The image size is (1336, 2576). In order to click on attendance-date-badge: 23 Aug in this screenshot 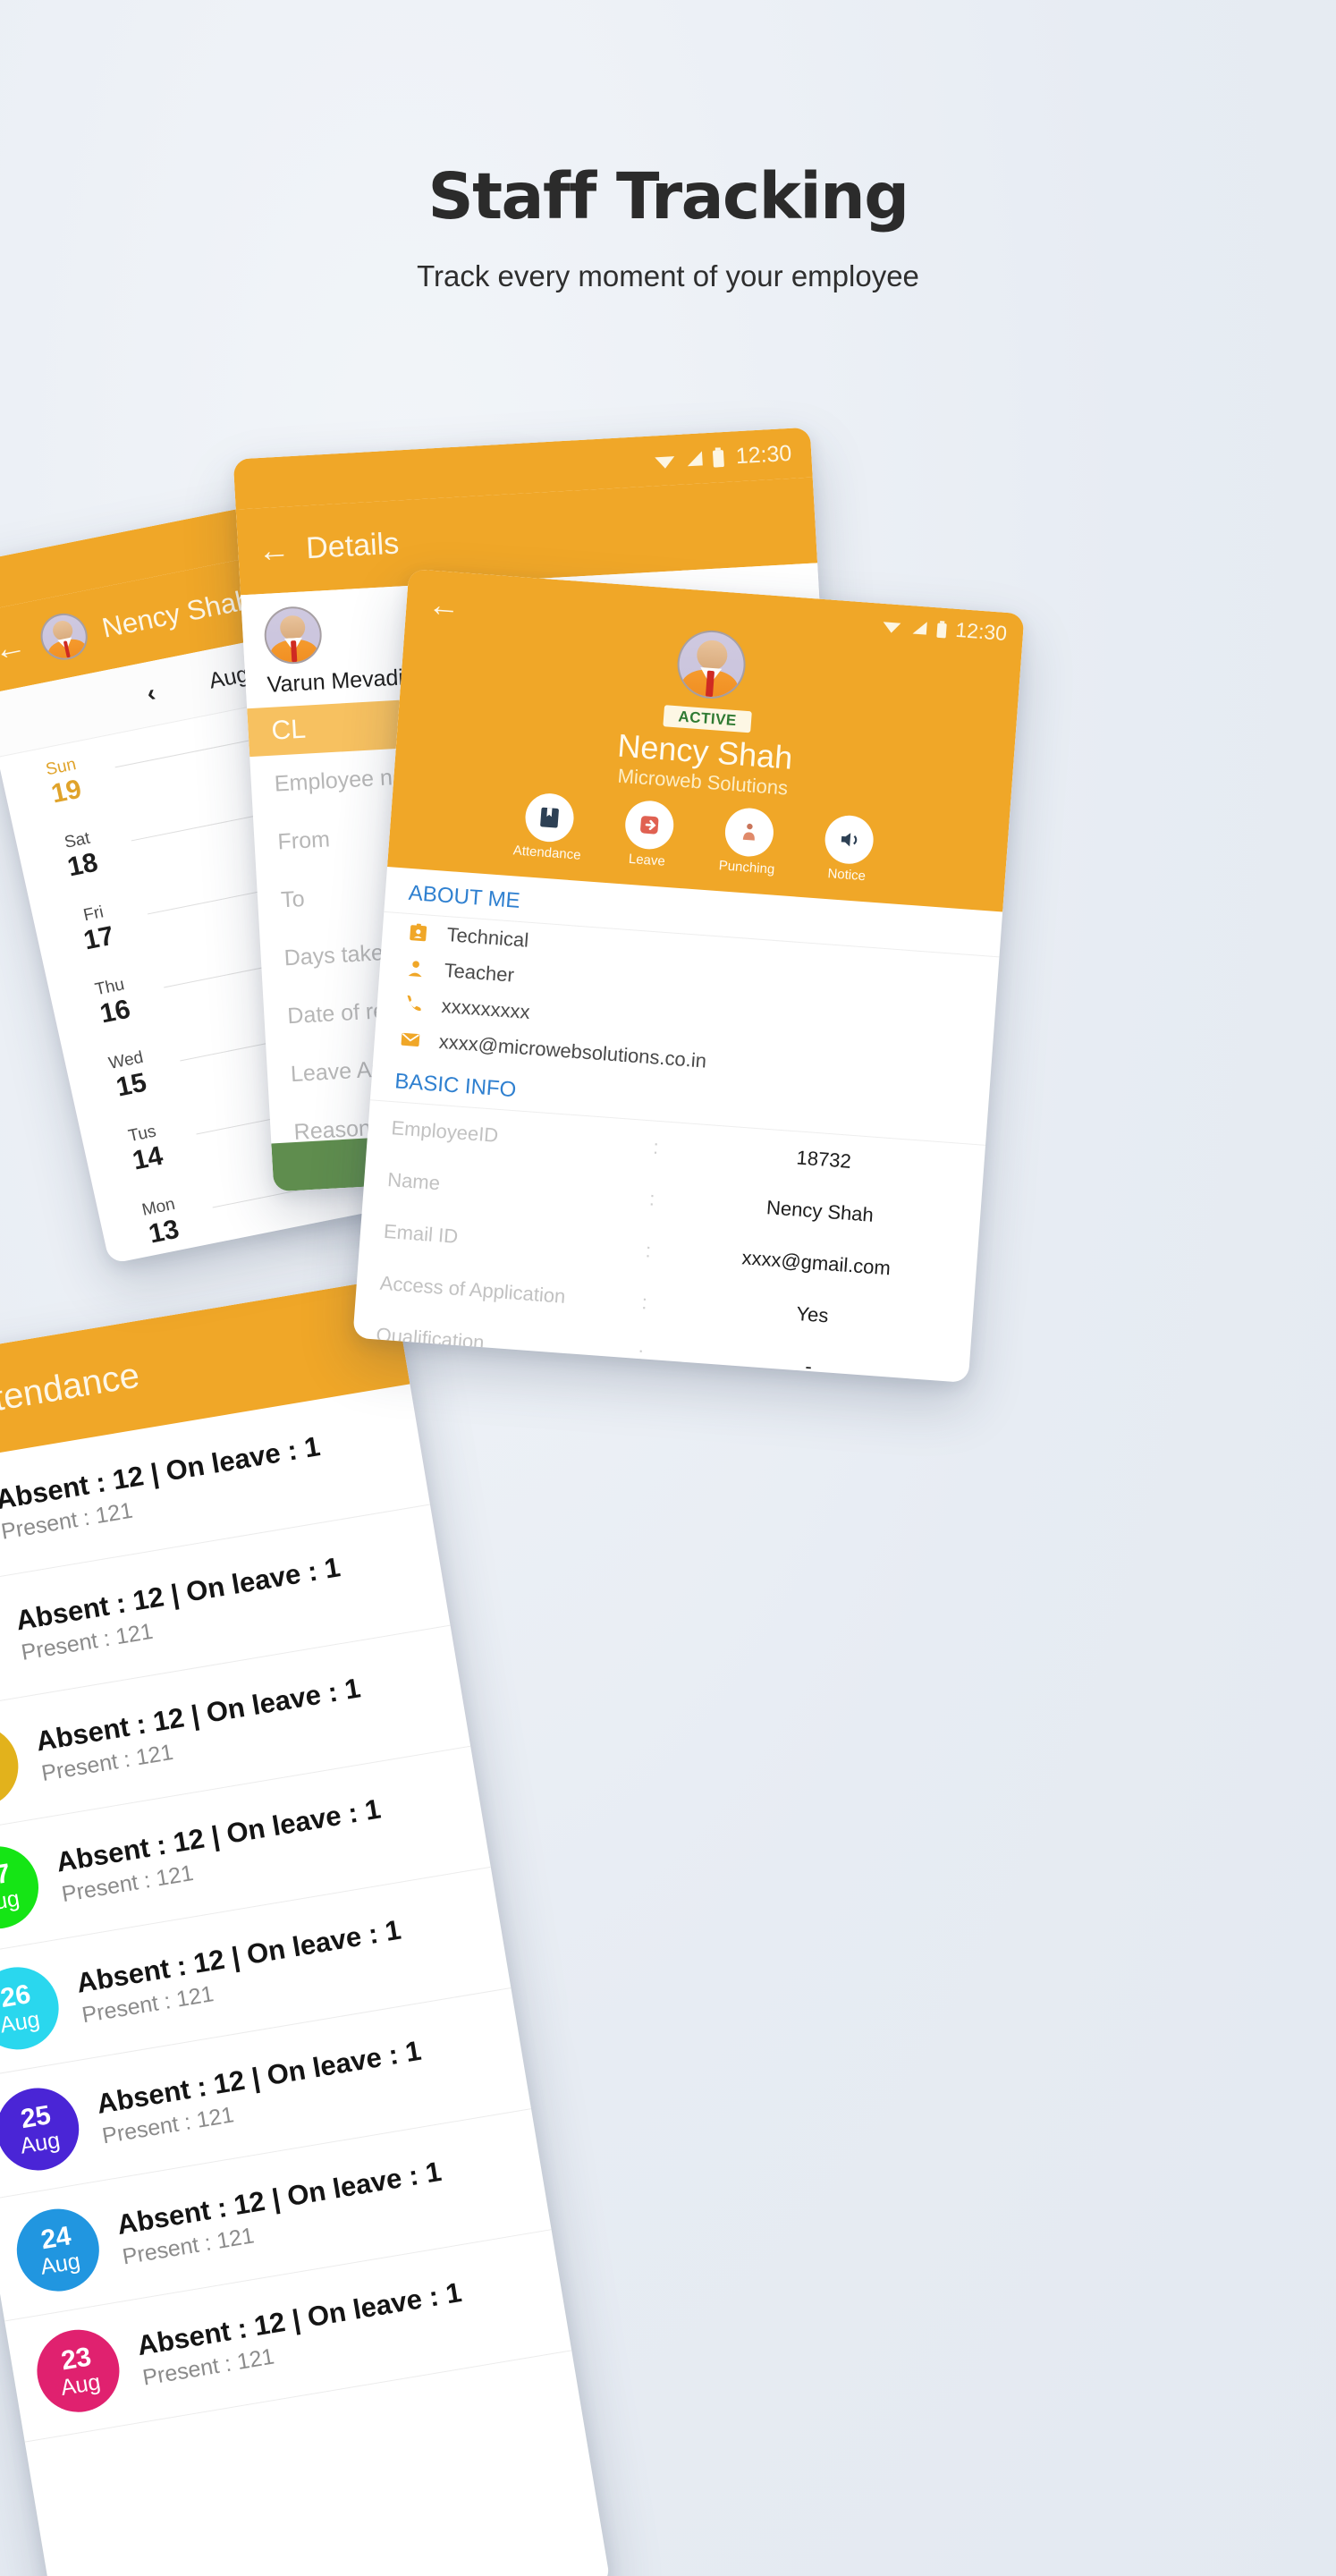, I will do `click(78, 2371)`.